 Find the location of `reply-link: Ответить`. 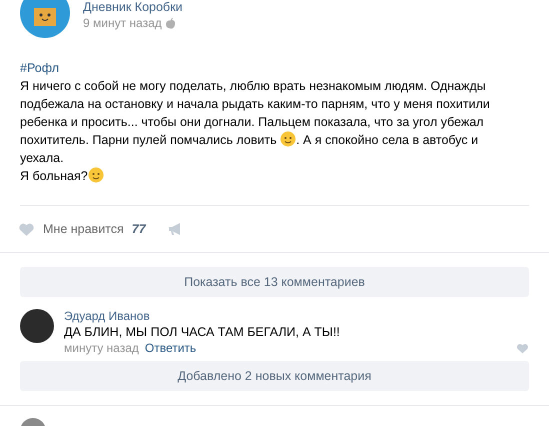

reply-link: Ответить is located at coordinates (170, 348).